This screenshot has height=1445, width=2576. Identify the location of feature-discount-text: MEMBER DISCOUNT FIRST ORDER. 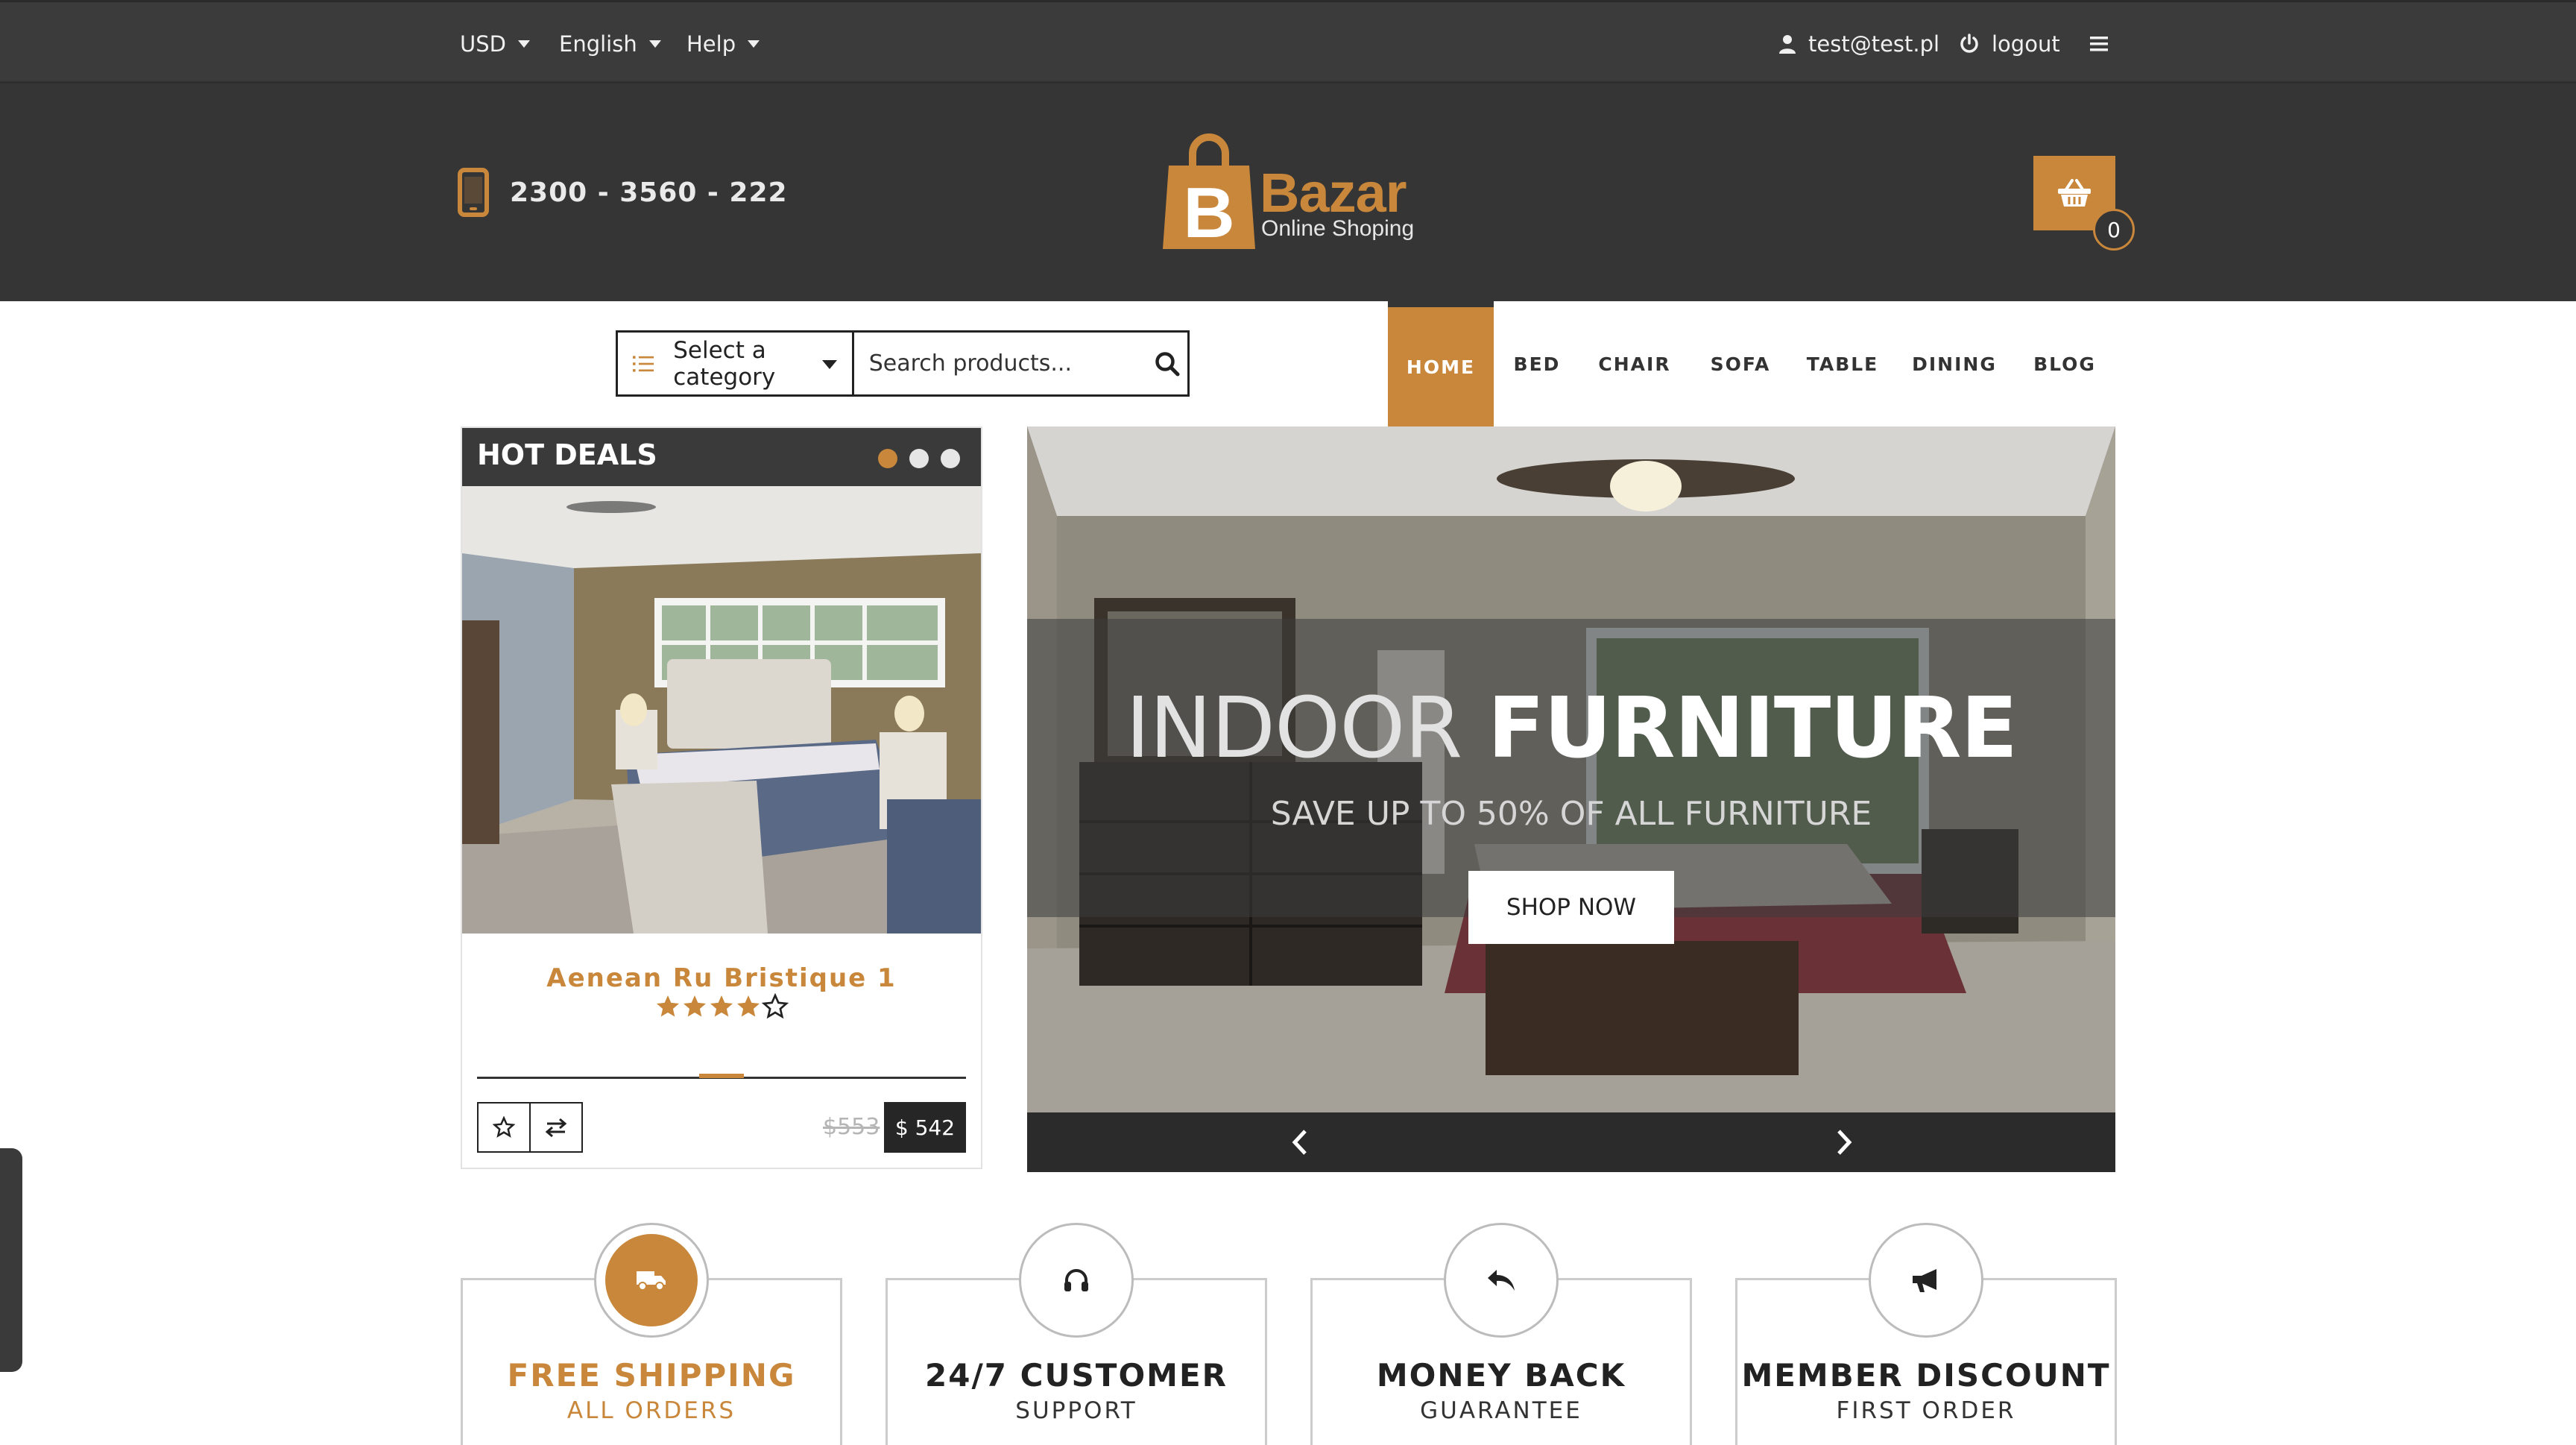
(1926, 722).